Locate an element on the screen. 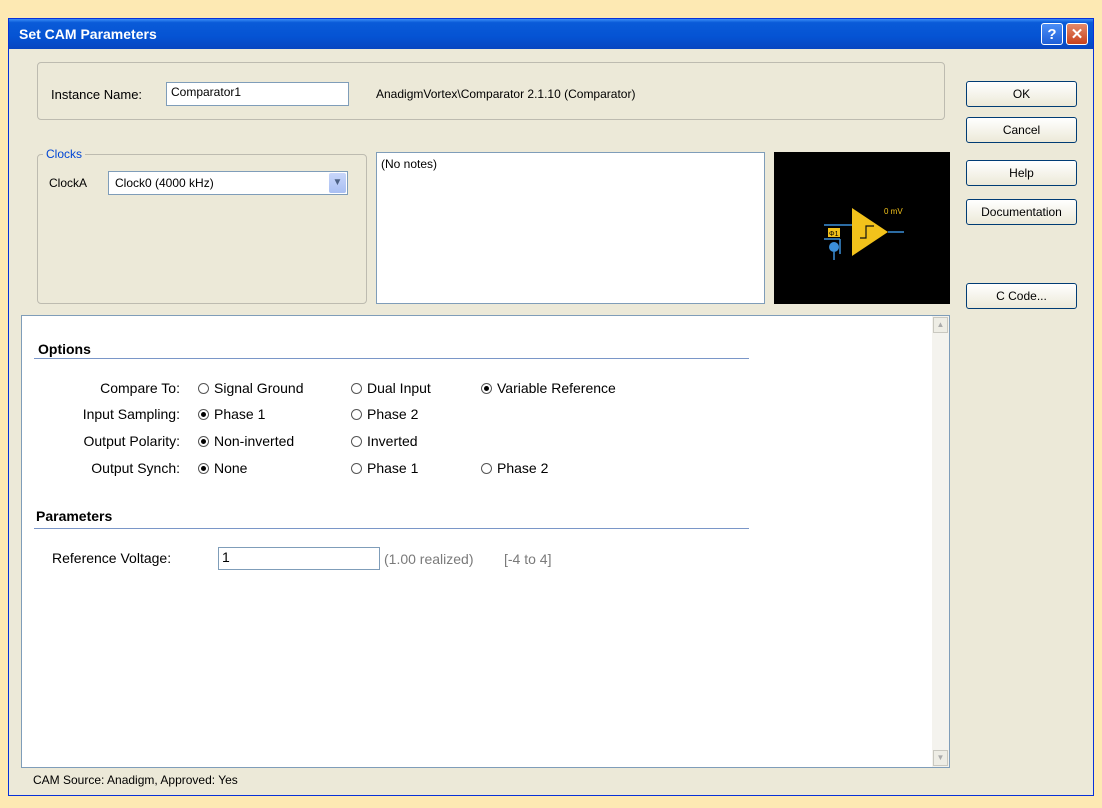 This screenshot has height=808, width=1102. window-title: Set CAM Parameters is located at coordinates (88, 34).